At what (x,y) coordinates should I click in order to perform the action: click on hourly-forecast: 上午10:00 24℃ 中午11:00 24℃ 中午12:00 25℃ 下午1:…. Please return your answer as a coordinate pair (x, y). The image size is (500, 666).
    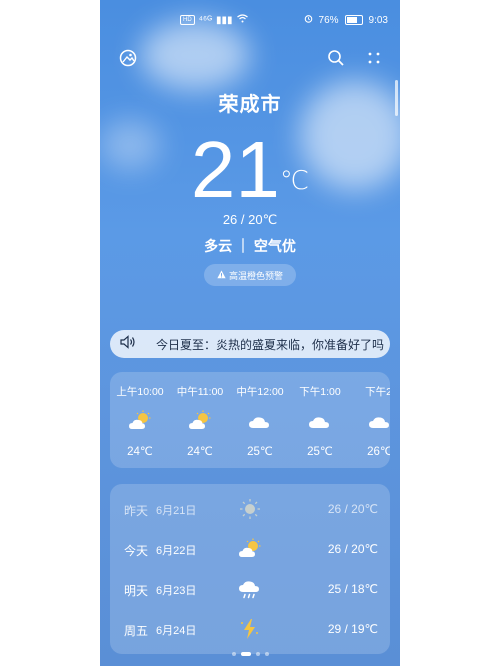
    Looking at the image, I should click on (250, 420).